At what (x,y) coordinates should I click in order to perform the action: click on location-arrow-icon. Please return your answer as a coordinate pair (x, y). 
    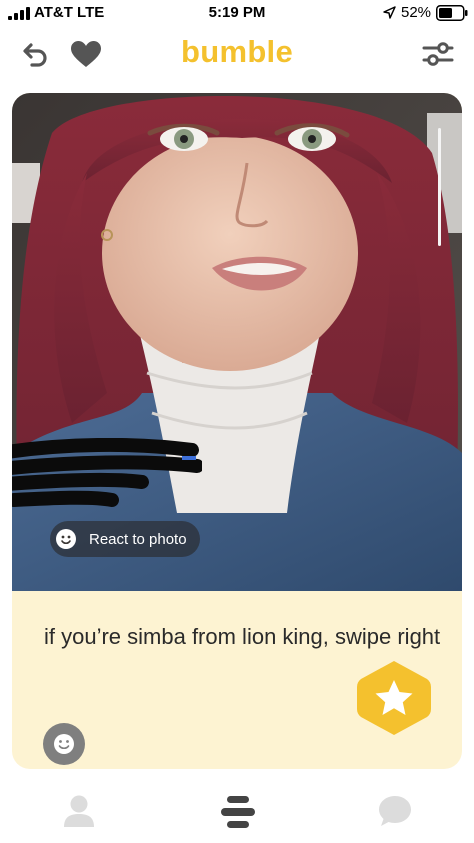
    Looking at the image, I should click on (389, 12).